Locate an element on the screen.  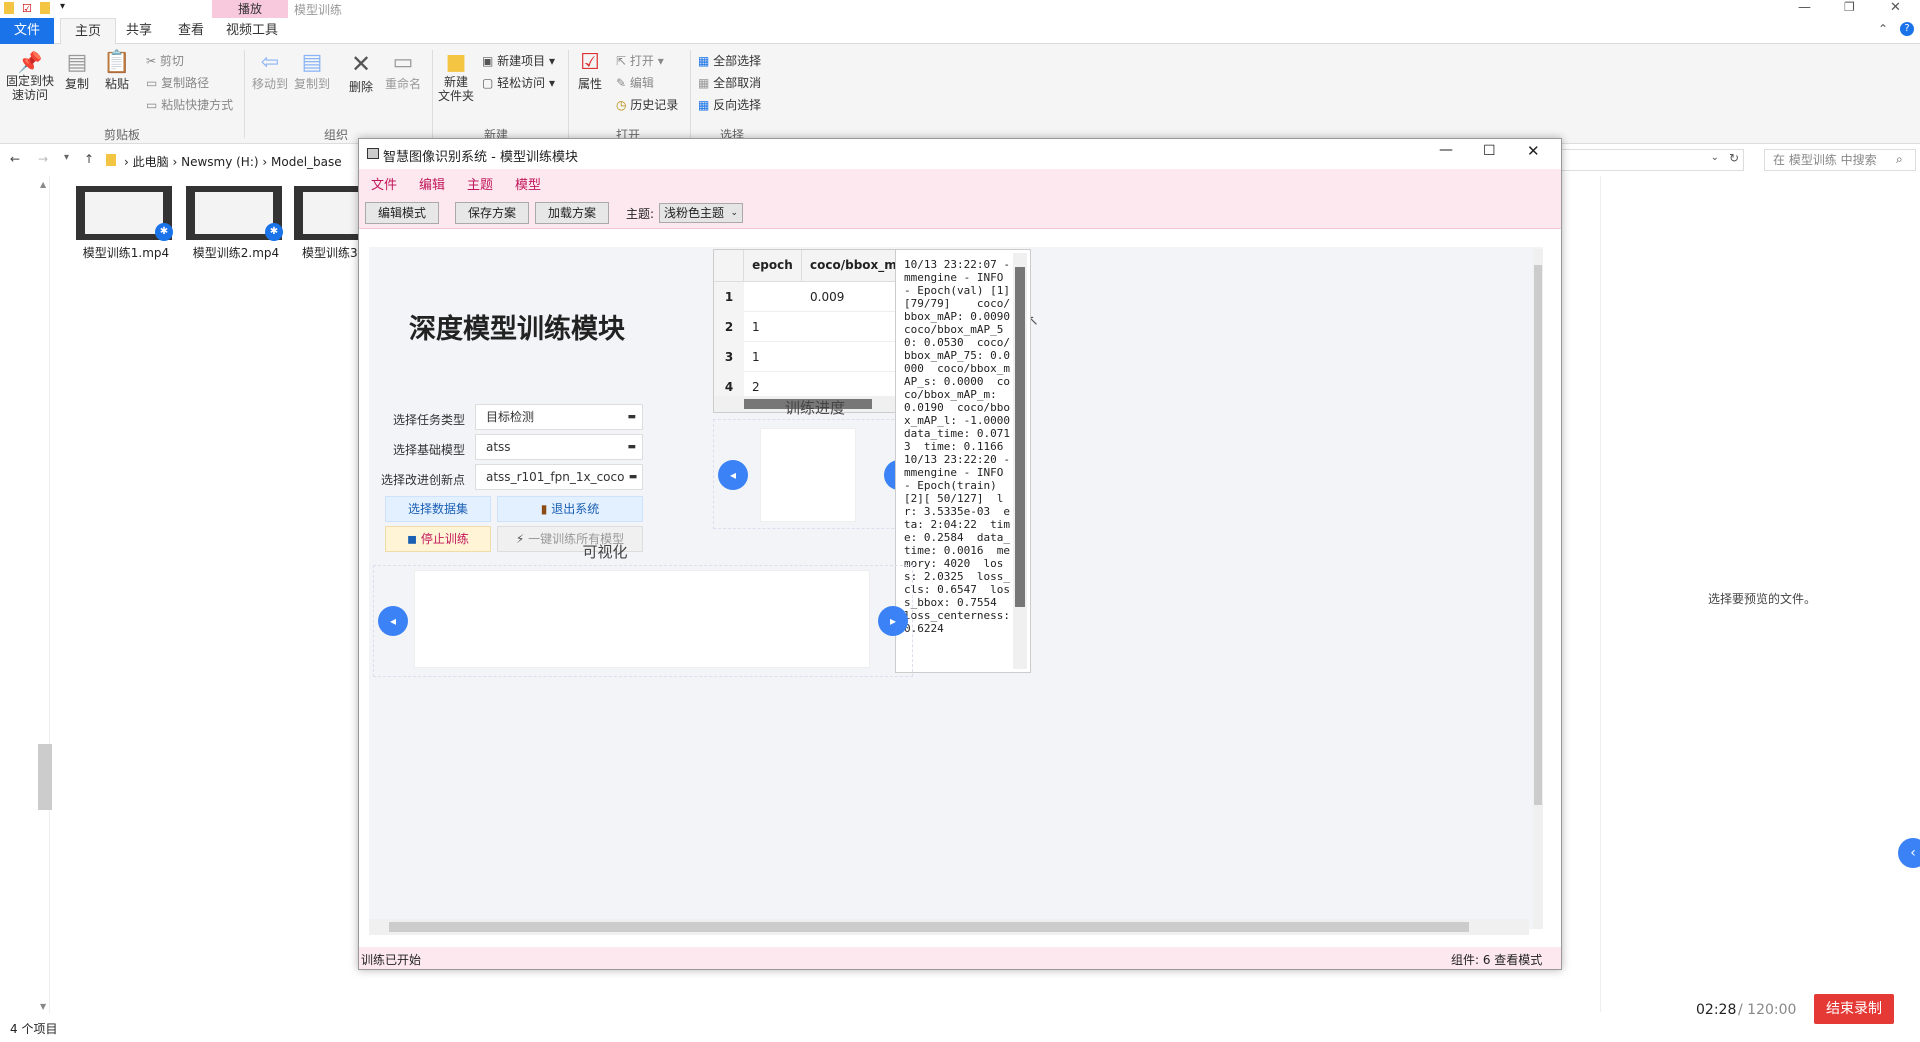
base-model-select: atss ▬ is located at coordinates (559, 447).